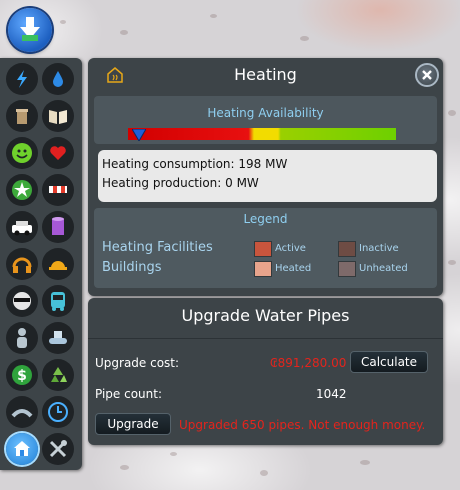 This screenshot has width=460, height=490. What do you see at coordinates (389, 362) in the screenshot?
I see `calculate-button: Calculate` at bounding box center [389, 362].